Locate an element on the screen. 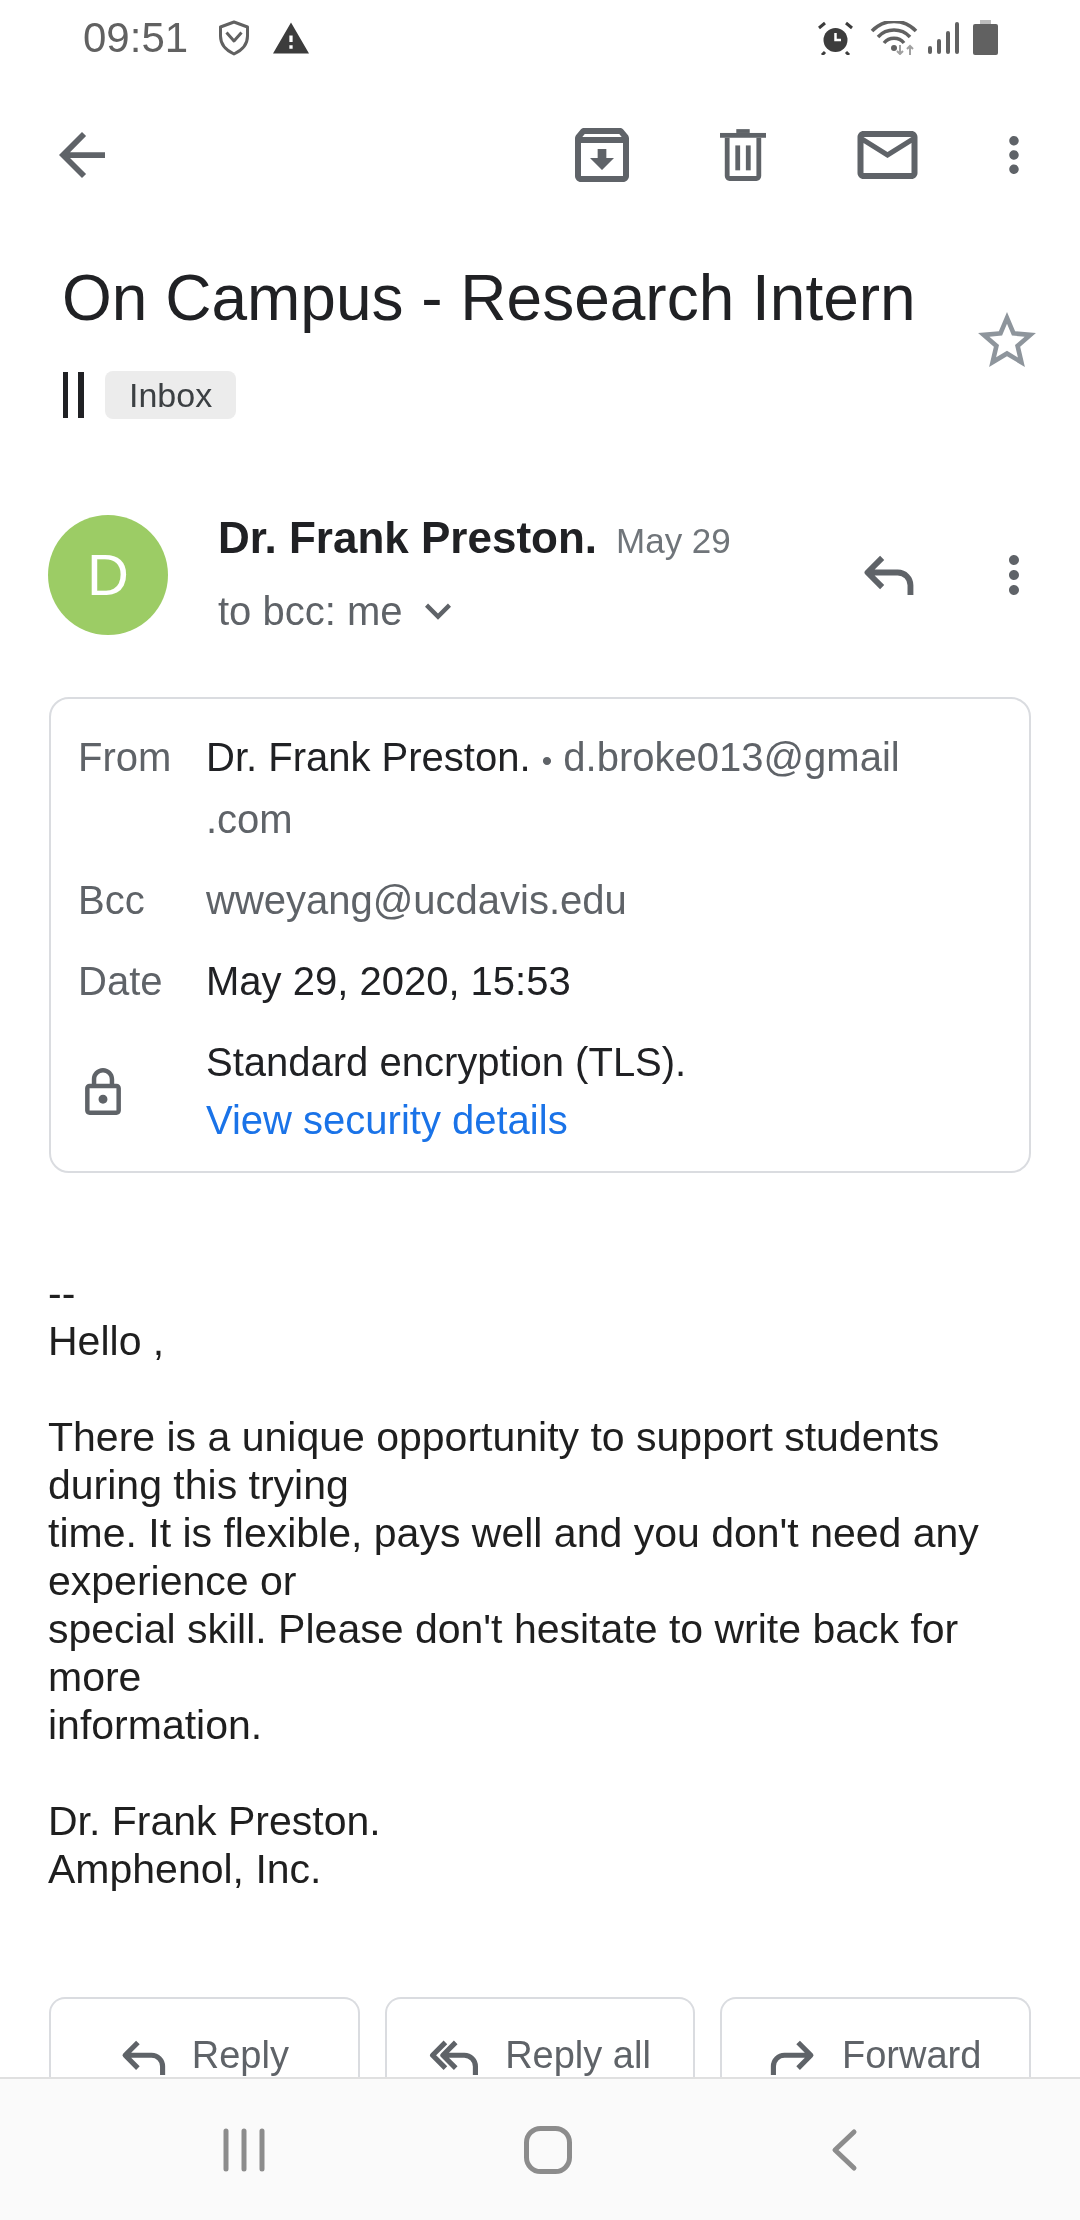 The image size is (1080, 2220). body-paragraph: There is a unique opportunity to support students during this trying time. It is flexible, pays well and you don't need any experience or special skill. Please don't hesitate to write back for more information. is located at coordinates (514, 1581).